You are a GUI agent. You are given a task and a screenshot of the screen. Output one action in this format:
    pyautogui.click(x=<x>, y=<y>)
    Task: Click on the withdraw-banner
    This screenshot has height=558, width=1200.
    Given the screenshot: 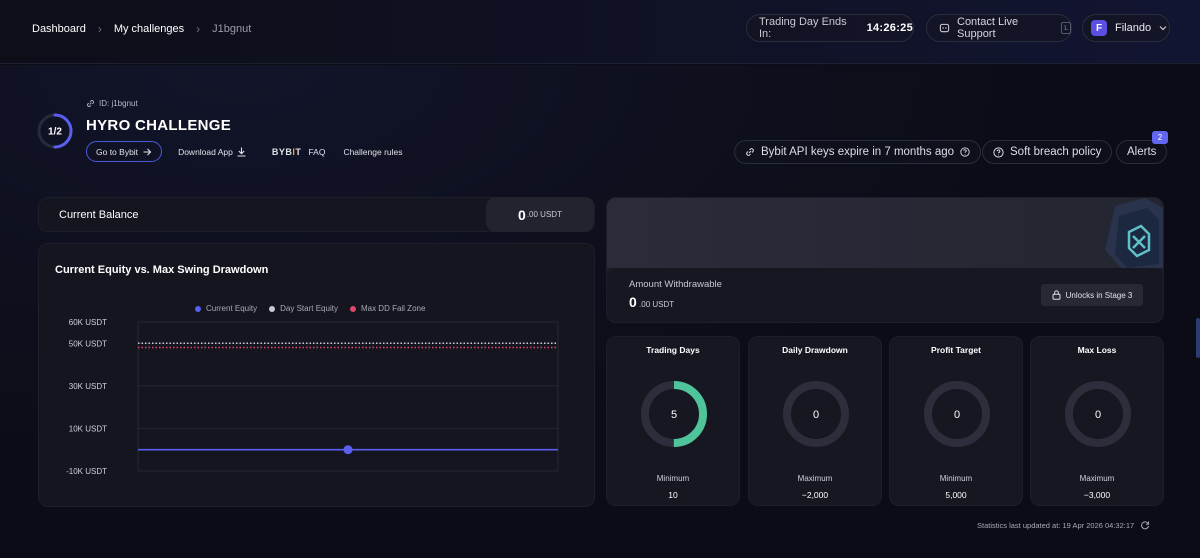 What is the action you would take?
    pyautogui.click(x=885, y=233)
    